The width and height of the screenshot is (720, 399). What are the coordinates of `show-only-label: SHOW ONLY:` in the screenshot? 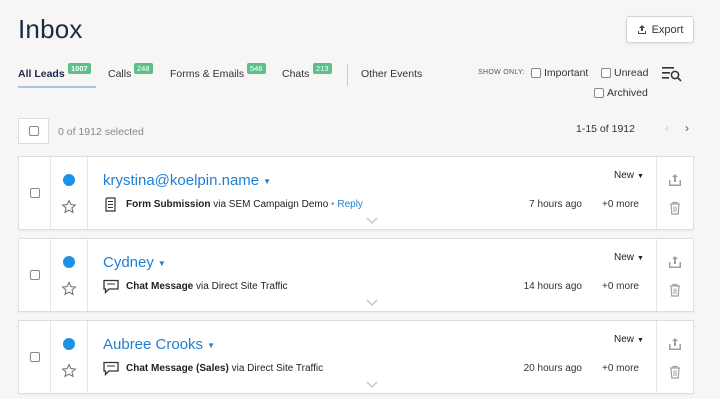 It's located at (501, 72).